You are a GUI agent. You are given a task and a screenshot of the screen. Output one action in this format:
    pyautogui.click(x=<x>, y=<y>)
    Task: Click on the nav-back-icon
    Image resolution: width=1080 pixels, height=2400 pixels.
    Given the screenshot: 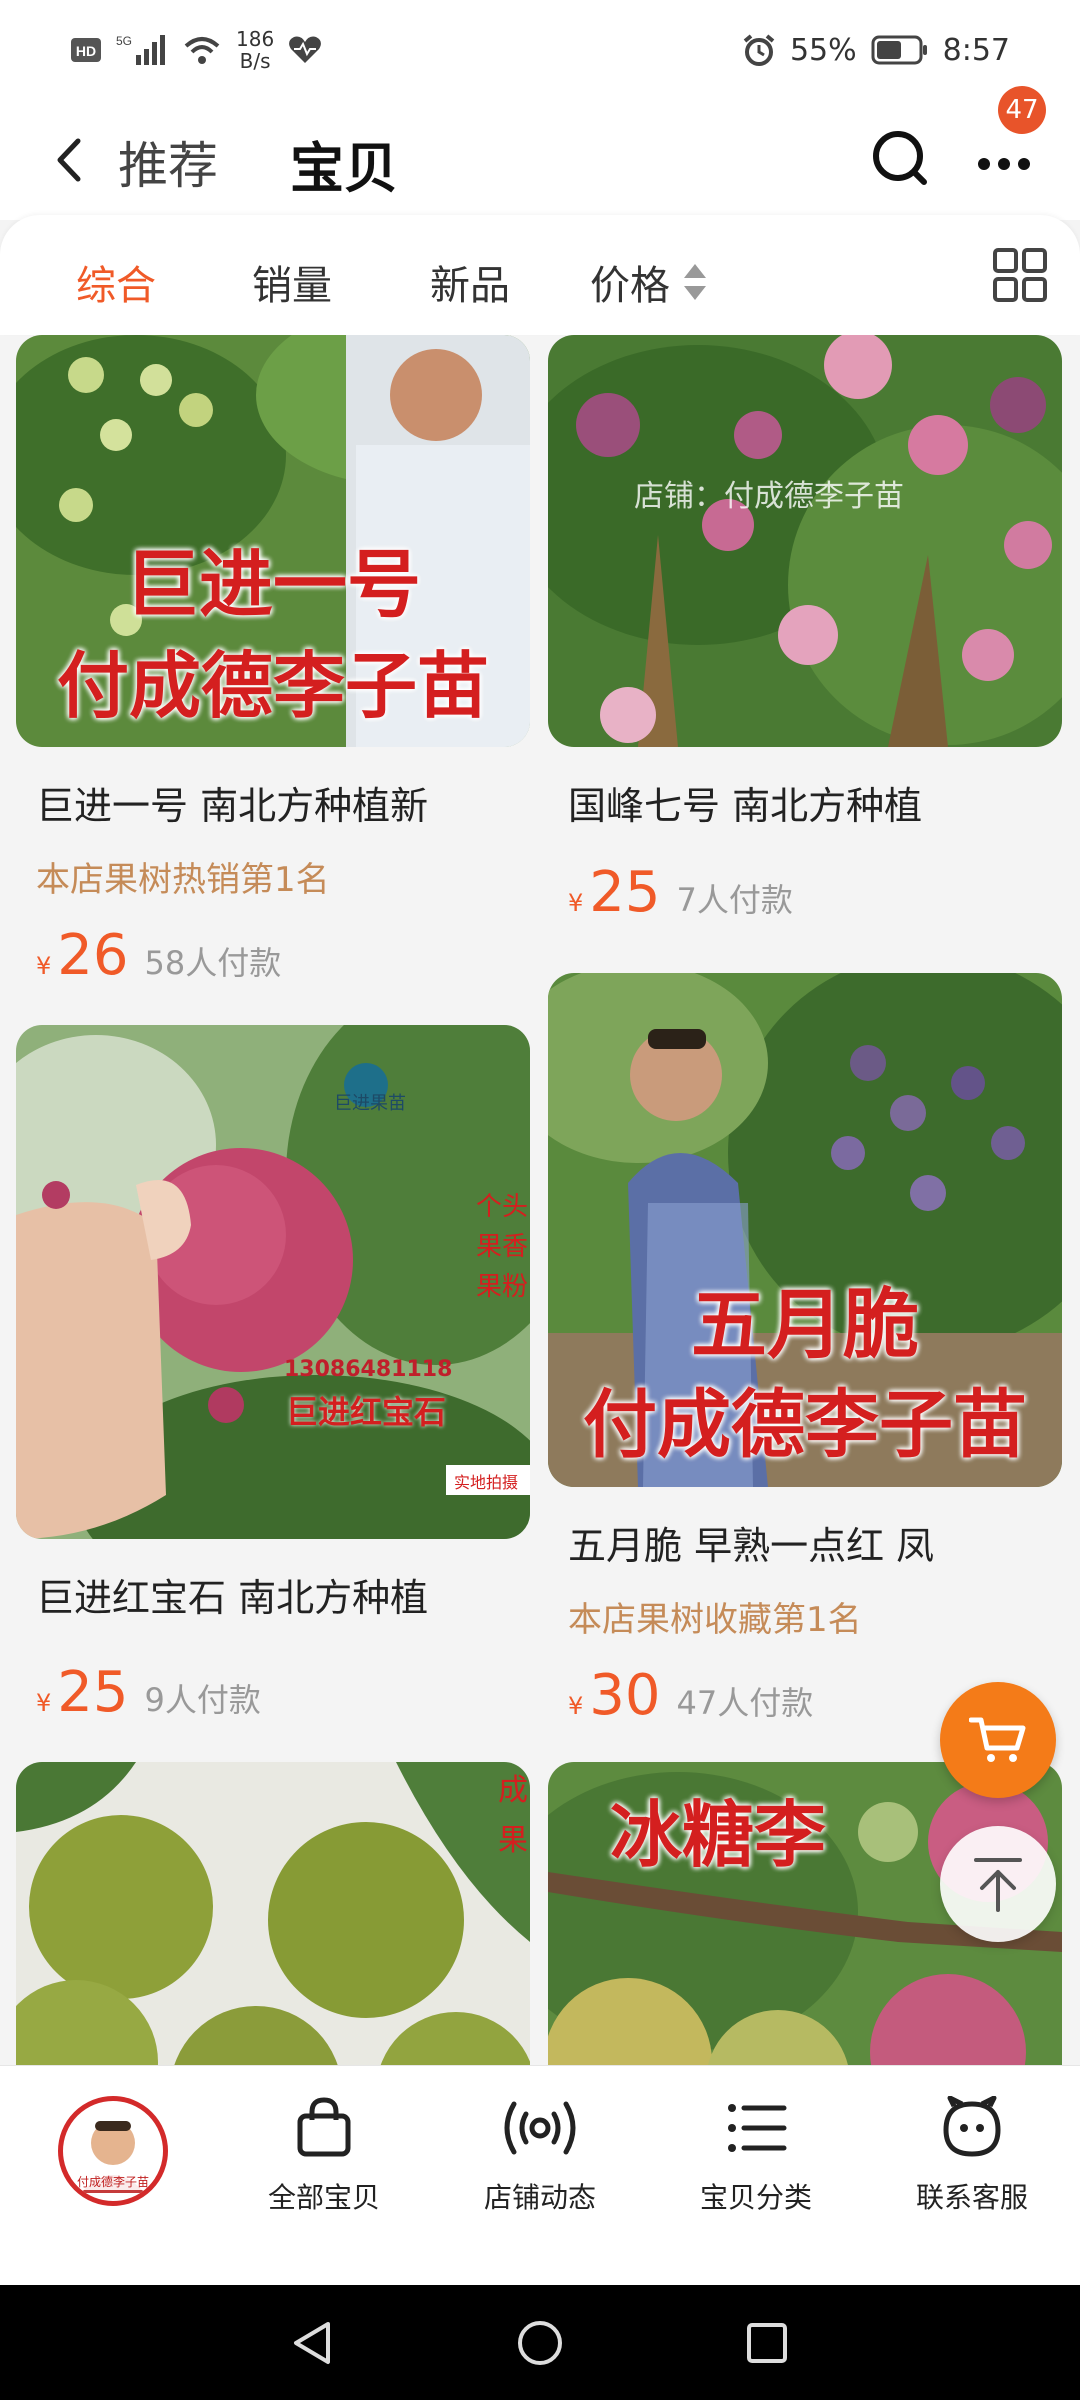 What is the action you would take?
    pyautogui.click(x=313, y=2343)
    